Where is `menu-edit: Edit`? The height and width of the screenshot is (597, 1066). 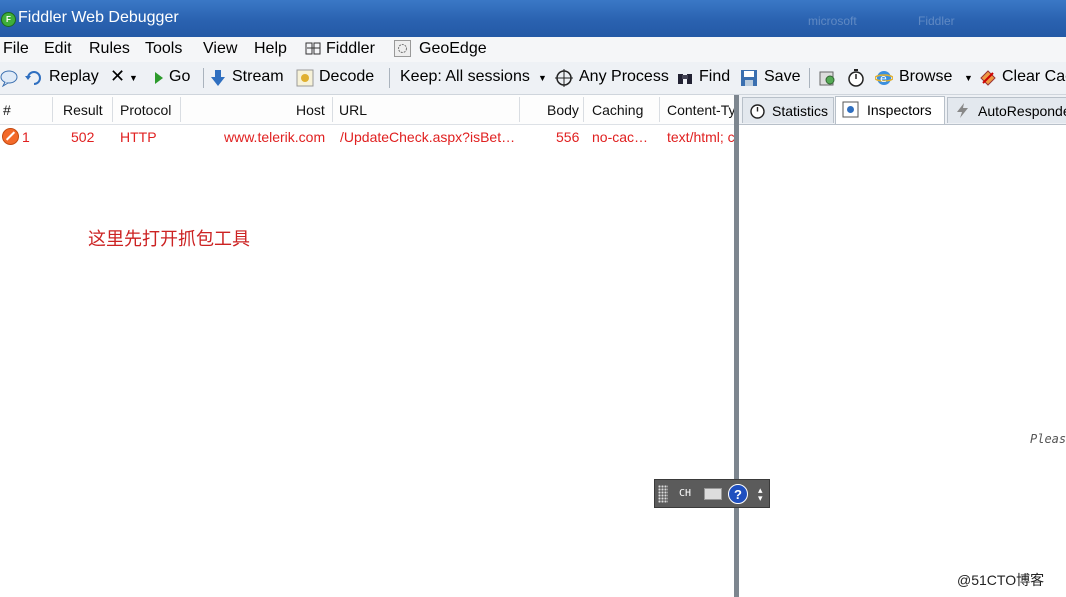 menu-edit: Edit is located at coordinates (58, 49).